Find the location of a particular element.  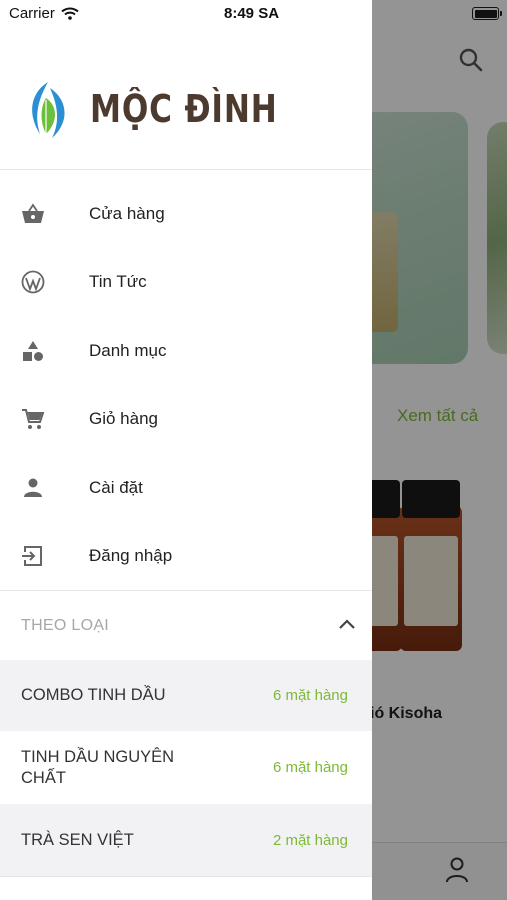

section-title: THEO LOẠI is located at coordinates (65, 625).